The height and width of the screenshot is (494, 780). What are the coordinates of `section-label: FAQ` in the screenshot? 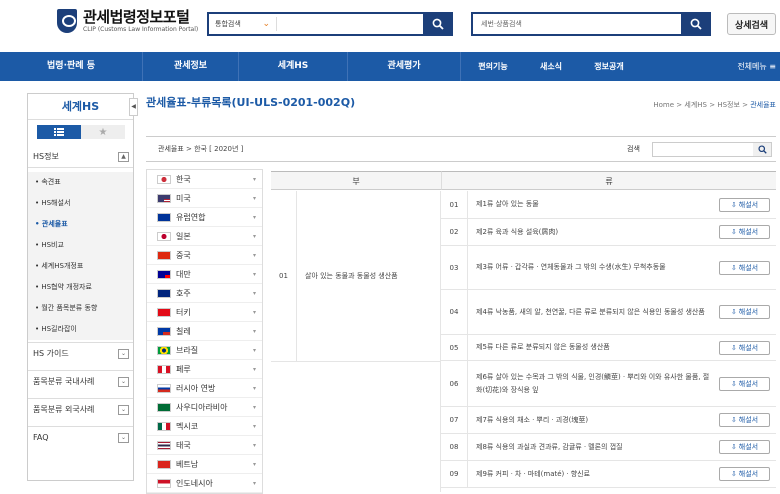 It's located at (41, 437).